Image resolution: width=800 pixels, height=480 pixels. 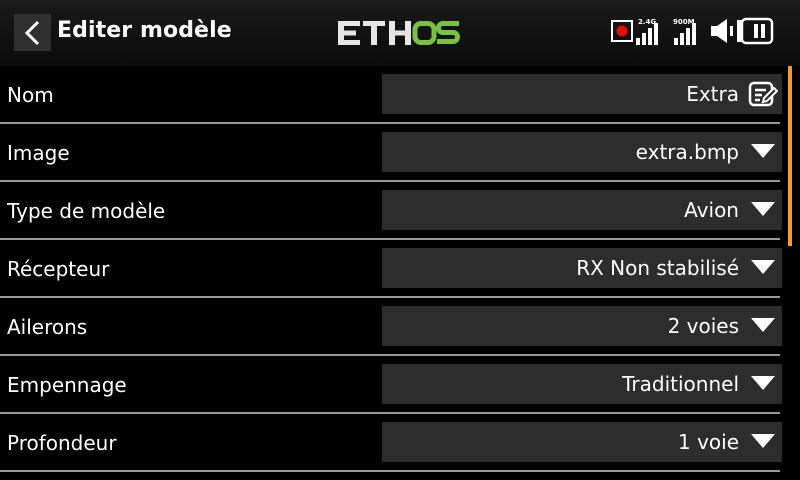 What do you see at coordinates (582, 384) in the screenshot?
I see `tail-dropdown: Traditionnel` at bounding box center [582, 384].